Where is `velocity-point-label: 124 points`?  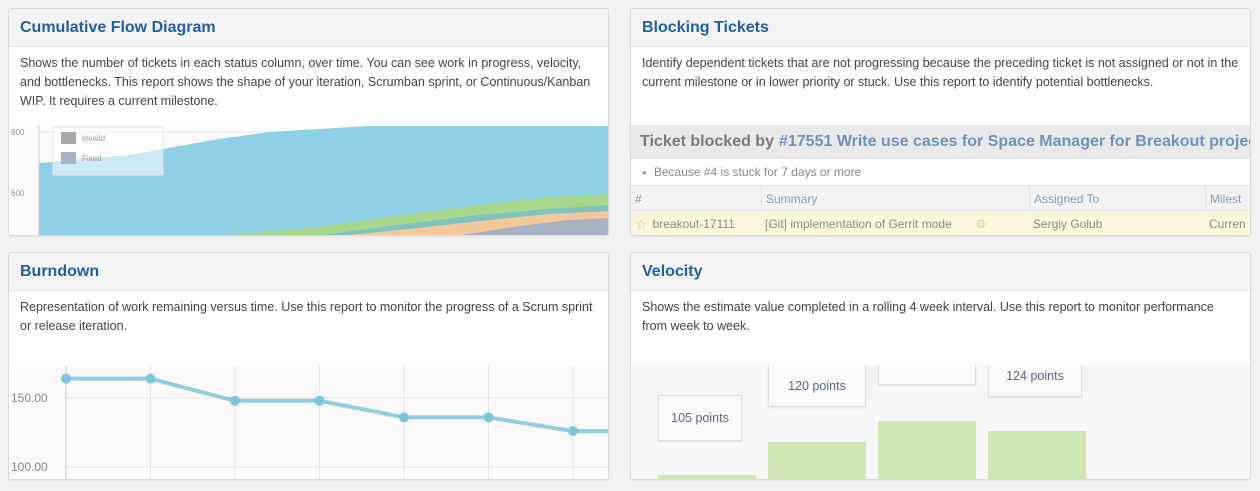 velocity-point-label: 124 points is located at coordinates (1035, 381).